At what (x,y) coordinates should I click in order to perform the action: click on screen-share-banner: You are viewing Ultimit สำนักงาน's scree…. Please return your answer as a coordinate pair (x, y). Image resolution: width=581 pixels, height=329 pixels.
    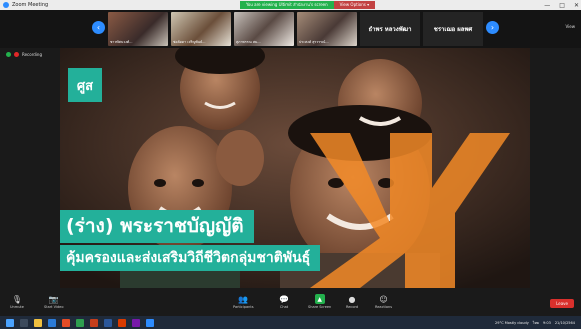
    Looking at the image, I should click on (308, 5).